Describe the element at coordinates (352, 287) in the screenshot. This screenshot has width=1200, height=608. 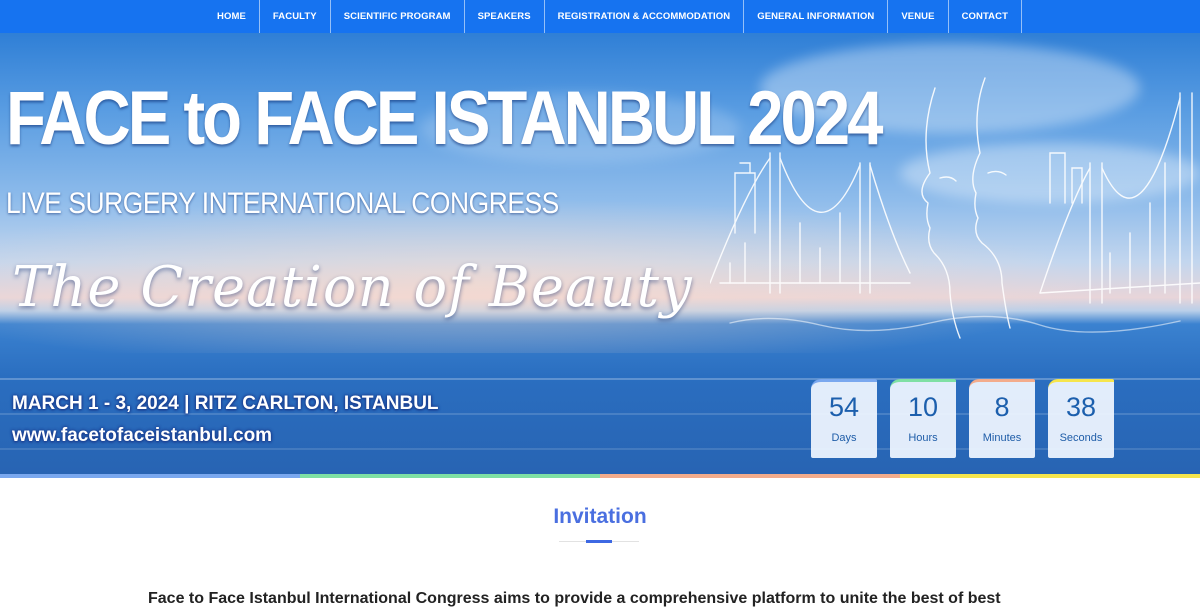
I see `hero-tagline: The Creation of Beauty` at that location.